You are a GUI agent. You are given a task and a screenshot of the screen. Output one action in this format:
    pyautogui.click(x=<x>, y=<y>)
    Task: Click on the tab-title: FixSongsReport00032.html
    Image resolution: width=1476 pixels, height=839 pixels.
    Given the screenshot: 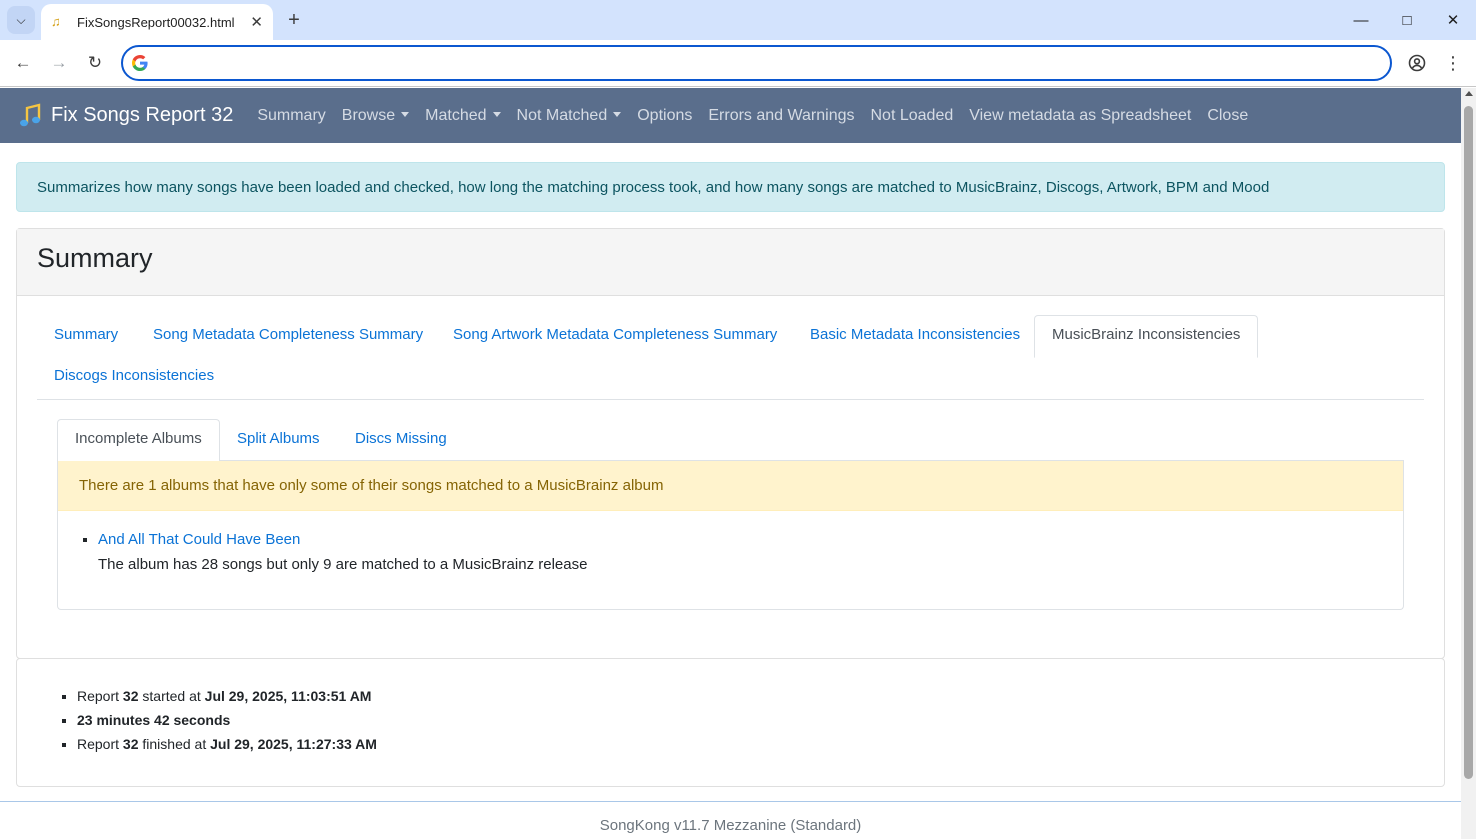 What is the action you would take?
    pyautogui.click(x=156, y=22)
    